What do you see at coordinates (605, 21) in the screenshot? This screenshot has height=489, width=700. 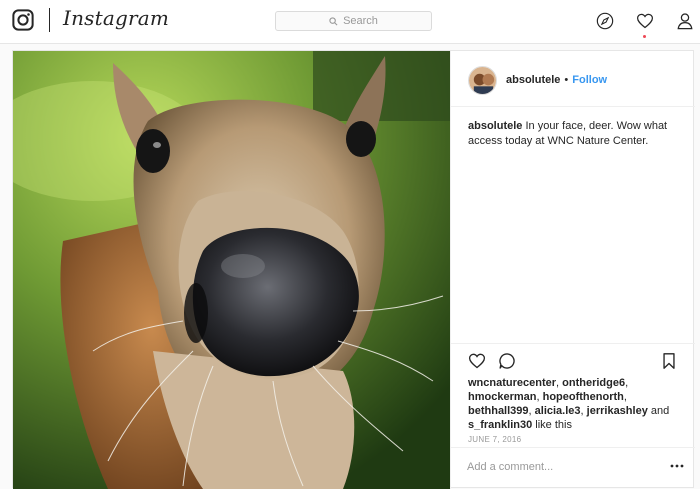 I see `compass-icon` at bounding box center [605, 21].